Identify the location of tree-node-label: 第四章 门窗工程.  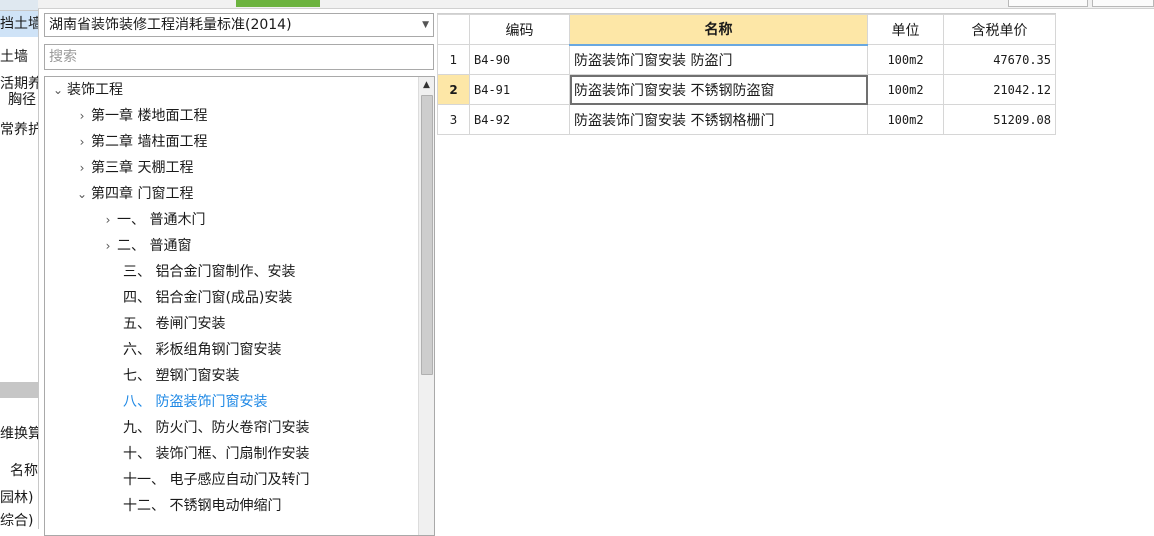
(142, 194).